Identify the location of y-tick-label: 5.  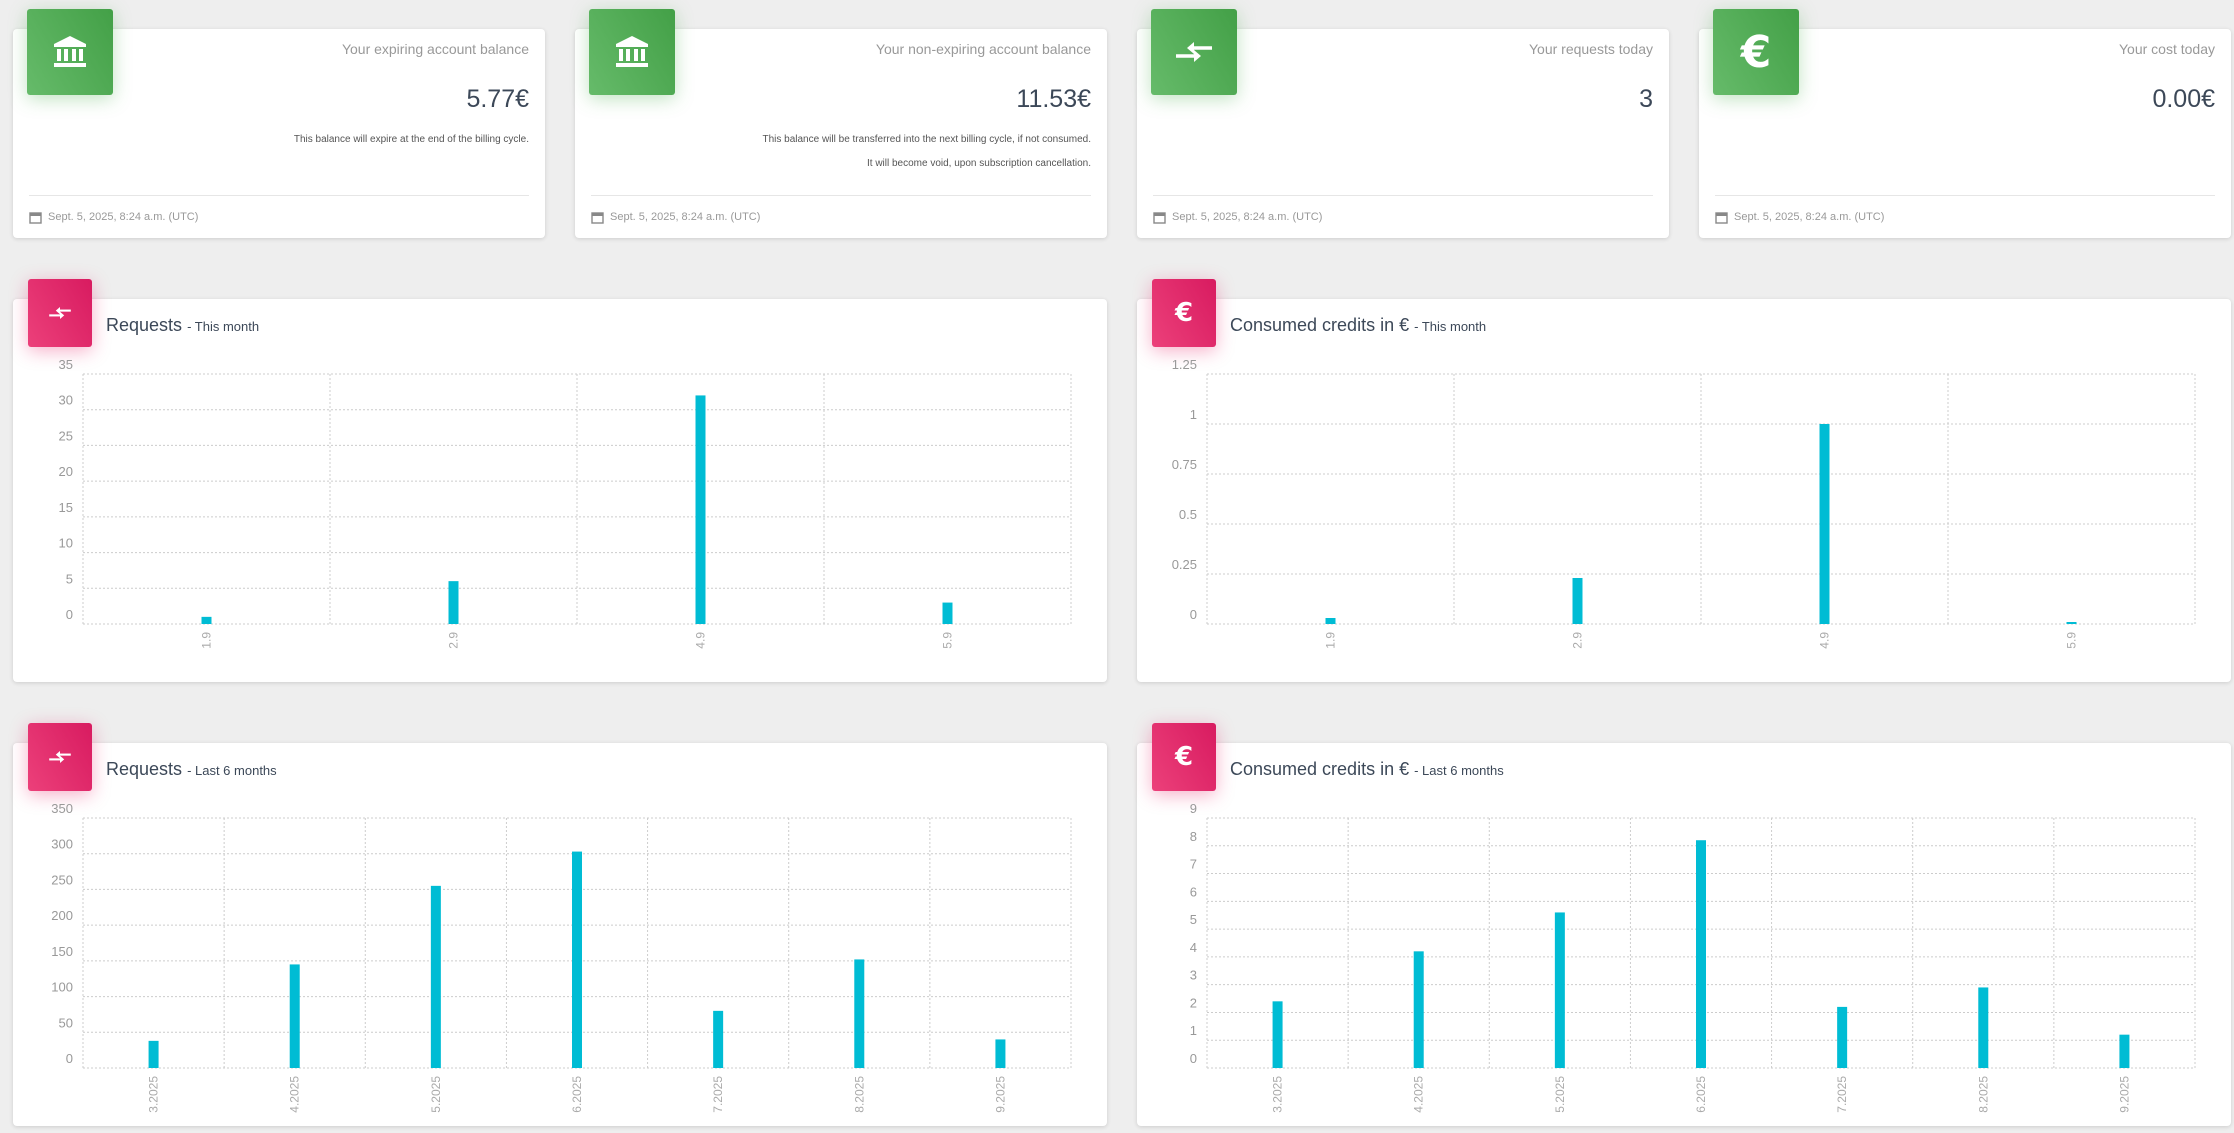
(69, 578).